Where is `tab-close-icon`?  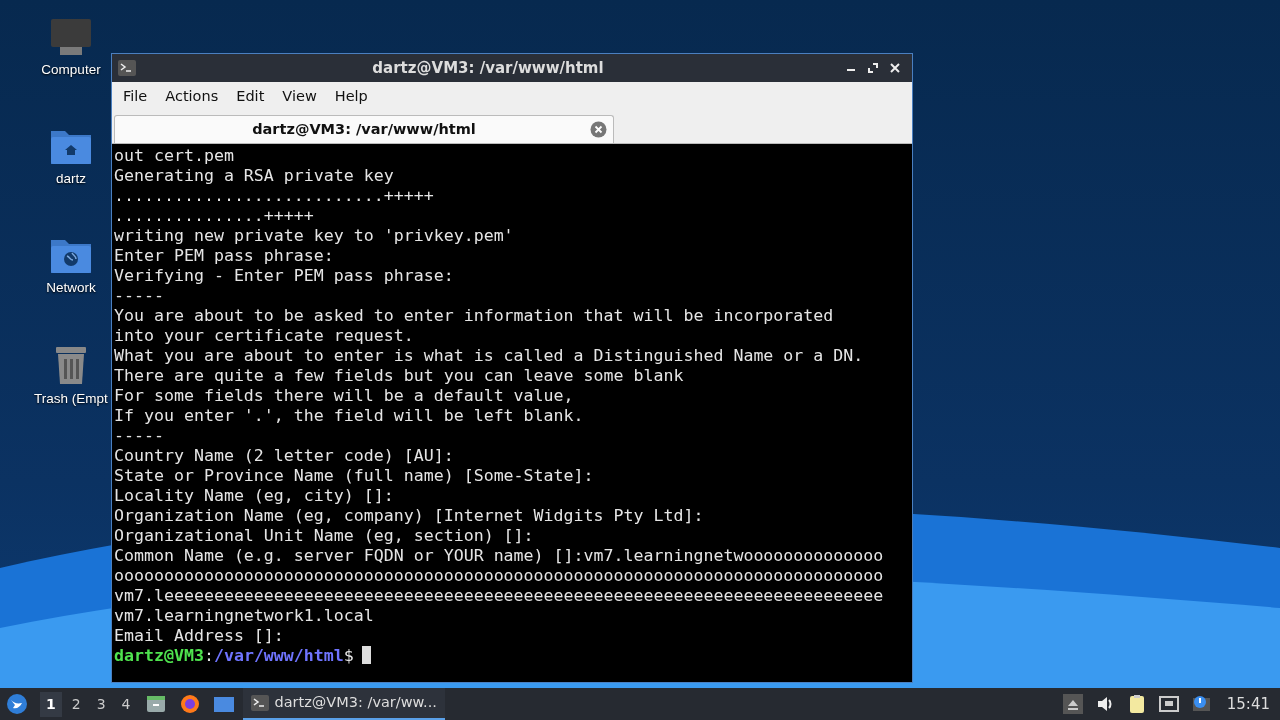
tab-close-icon is located at coordinates (598, 129).